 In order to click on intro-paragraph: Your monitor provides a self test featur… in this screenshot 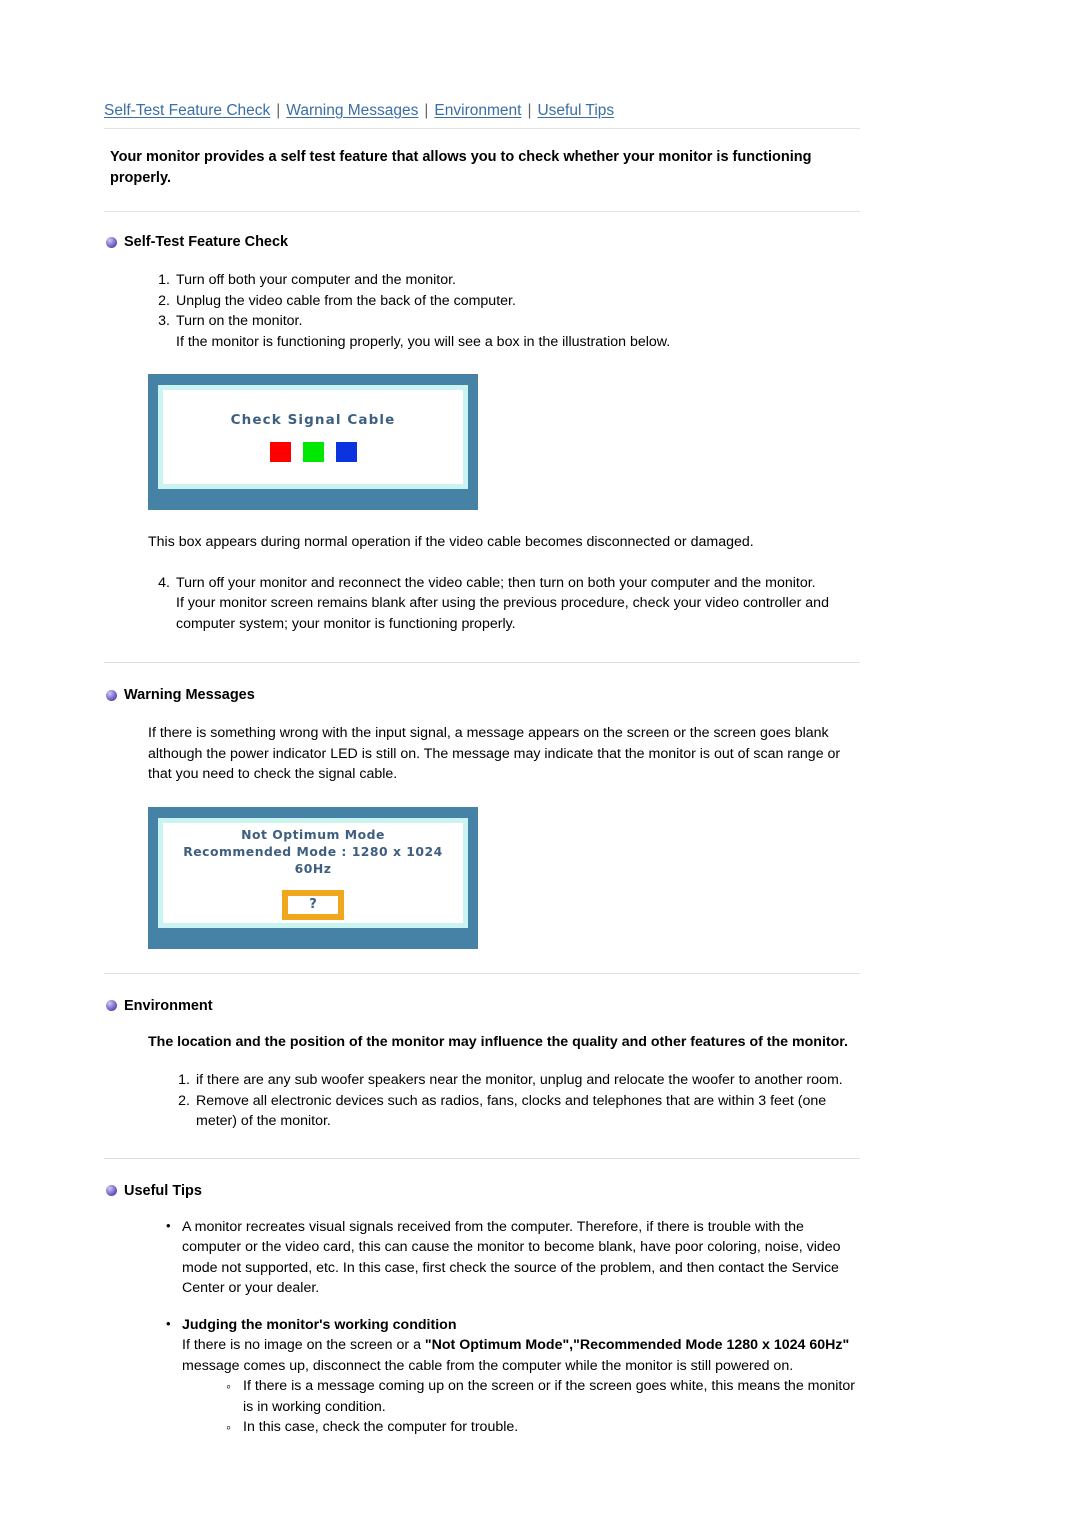, I will do `click(461, 167)`.